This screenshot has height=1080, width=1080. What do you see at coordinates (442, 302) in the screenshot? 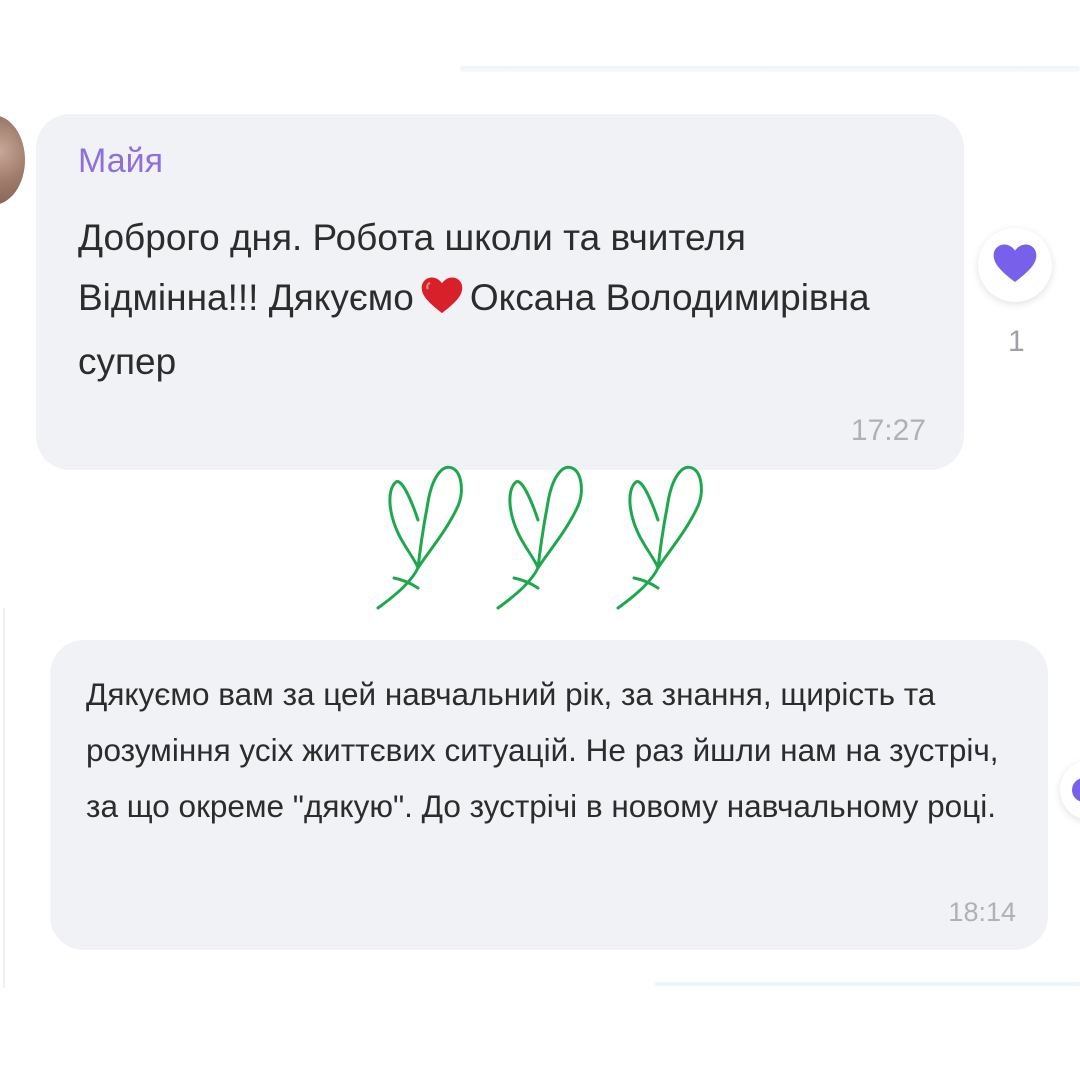
I see `red-heart-icon` at bounding box center [442, 302].